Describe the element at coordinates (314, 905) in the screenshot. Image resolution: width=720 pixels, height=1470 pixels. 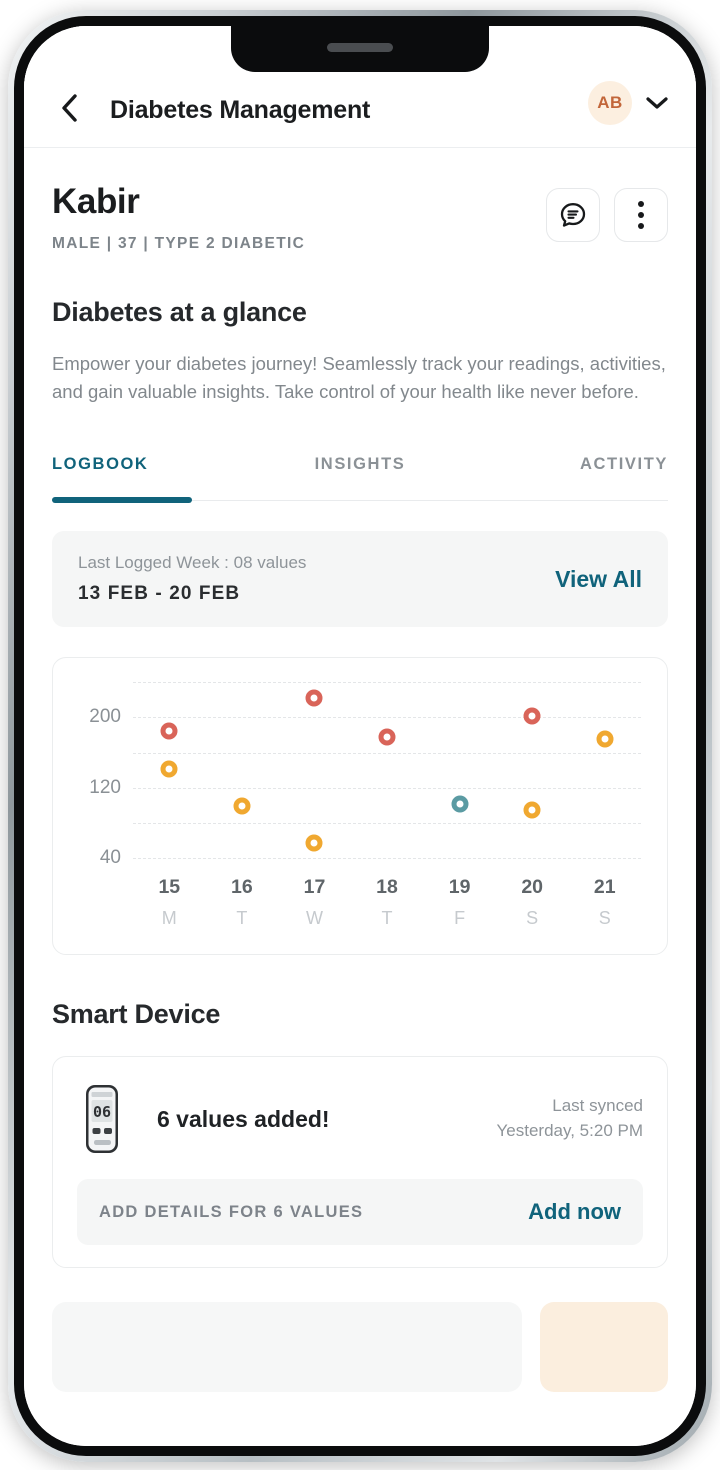
I see `chart-x-tick: 17 W` at that location.